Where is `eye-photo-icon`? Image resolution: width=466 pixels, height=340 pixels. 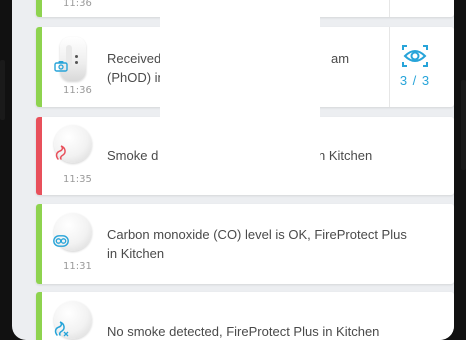 eye-photo-icon is located at coordinates (415, 56).